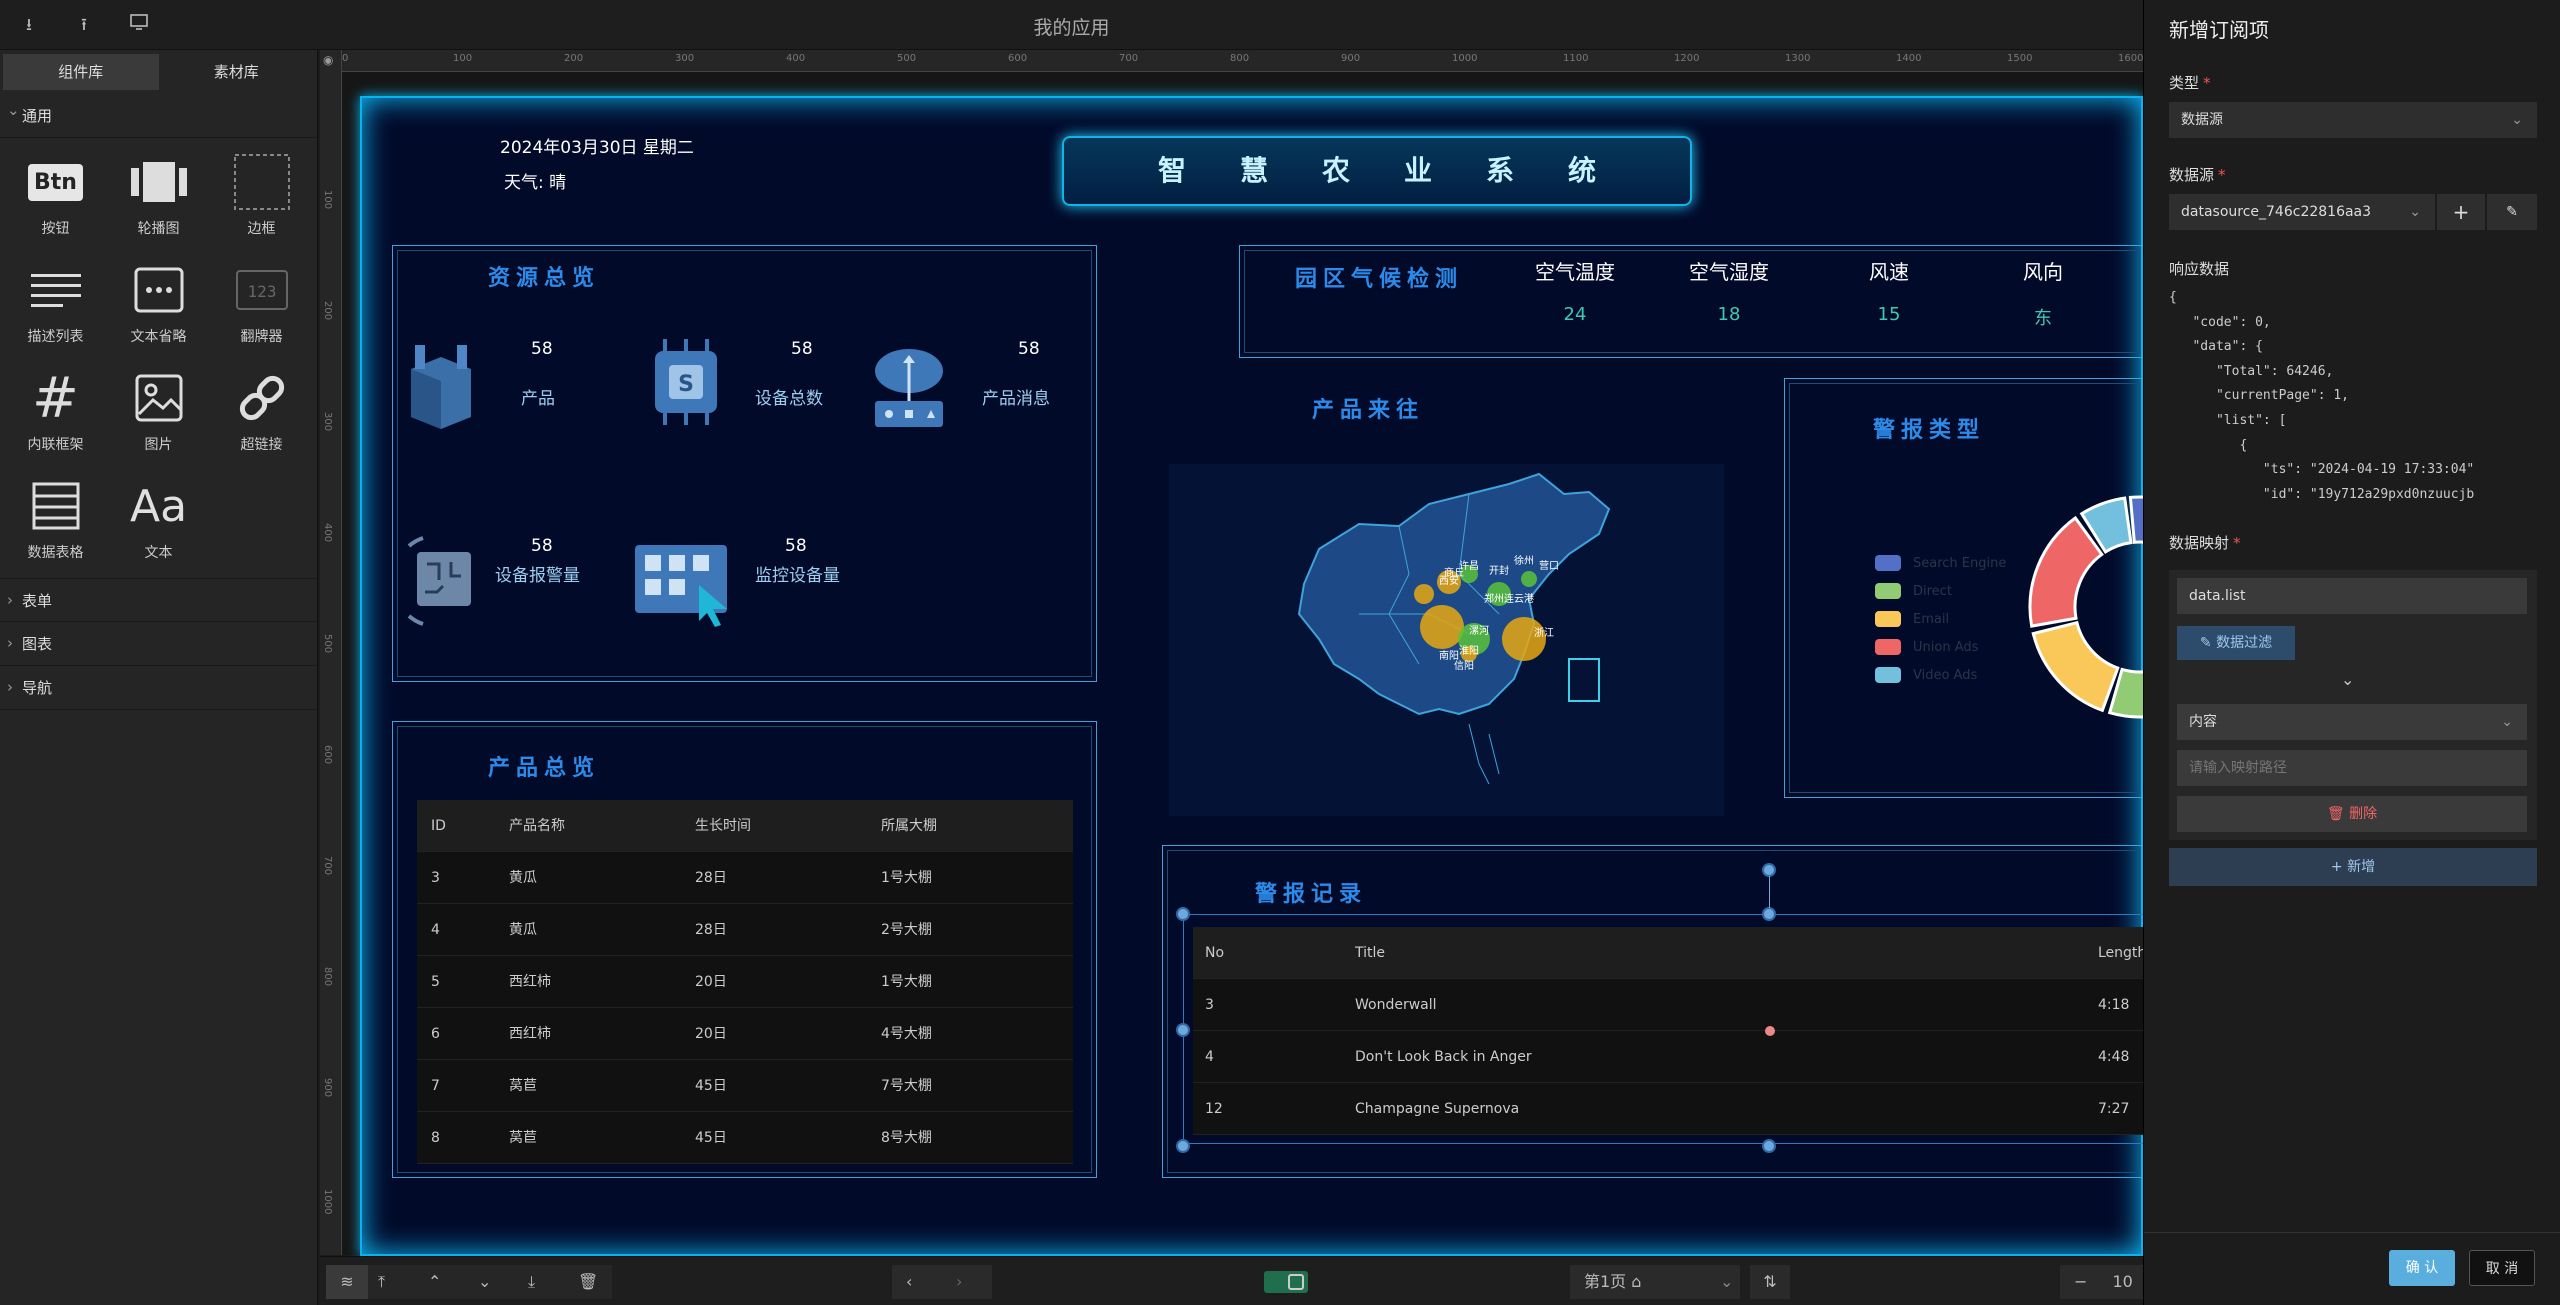  What do you see at coordinates (544, 278) in the screenshot?
I see `resource-title: 资源总览` at bounding box center [544, 278].